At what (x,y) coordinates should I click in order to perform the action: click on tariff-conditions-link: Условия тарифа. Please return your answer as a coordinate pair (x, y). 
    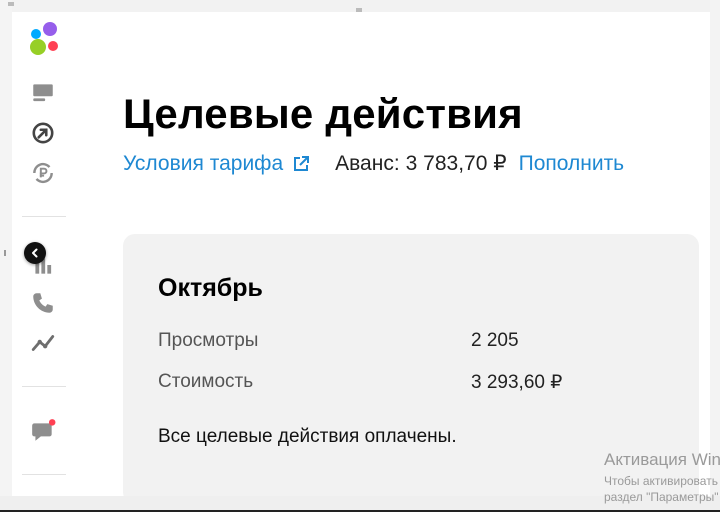
    Looking at the image, I should click on (203, 164).